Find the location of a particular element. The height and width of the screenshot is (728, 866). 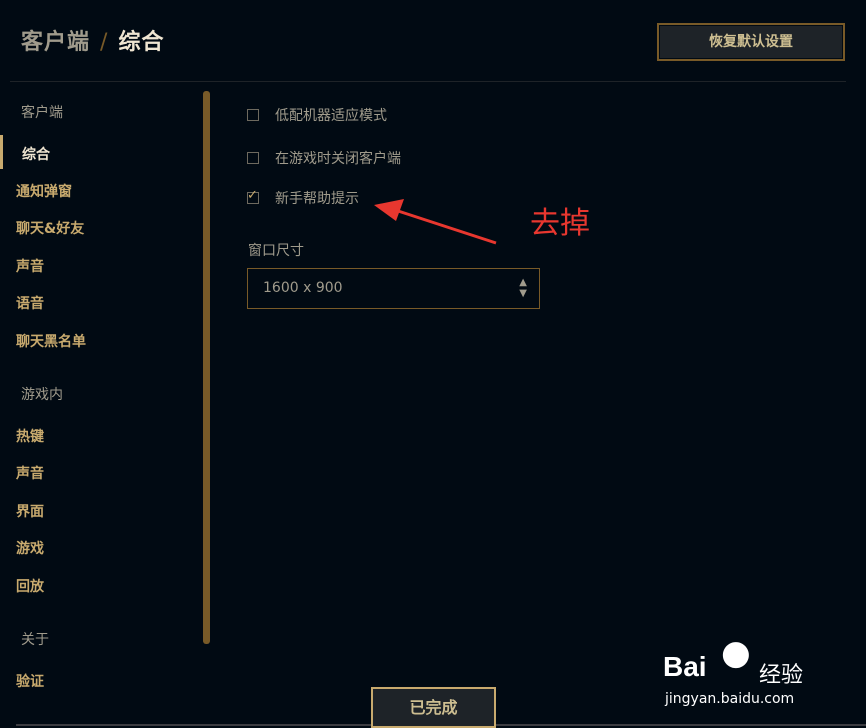

window-size-label: 窗口尺寸 is located at coordinates (276, 251).